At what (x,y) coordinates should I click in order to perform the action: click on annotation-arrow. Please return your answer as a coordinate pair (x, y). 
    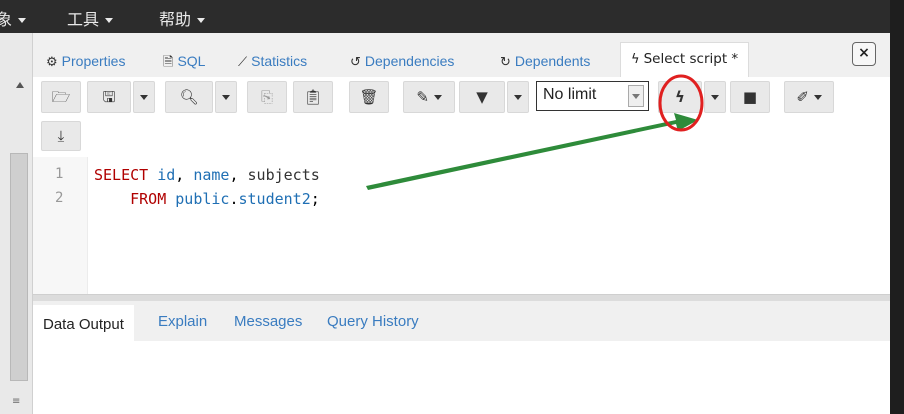
    Looking at the image, I should click on (532, 151).